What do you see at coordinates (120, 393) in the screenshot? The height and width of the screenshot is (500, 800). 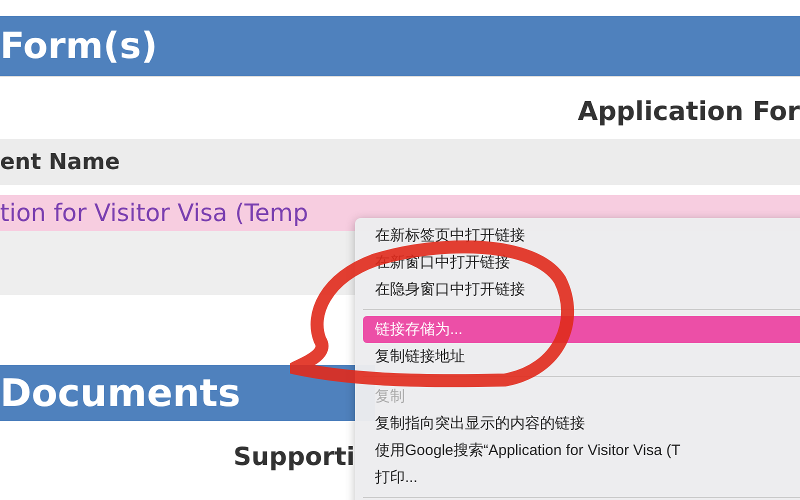 I see `section-title: Documents` at bounding box center [120, 393].